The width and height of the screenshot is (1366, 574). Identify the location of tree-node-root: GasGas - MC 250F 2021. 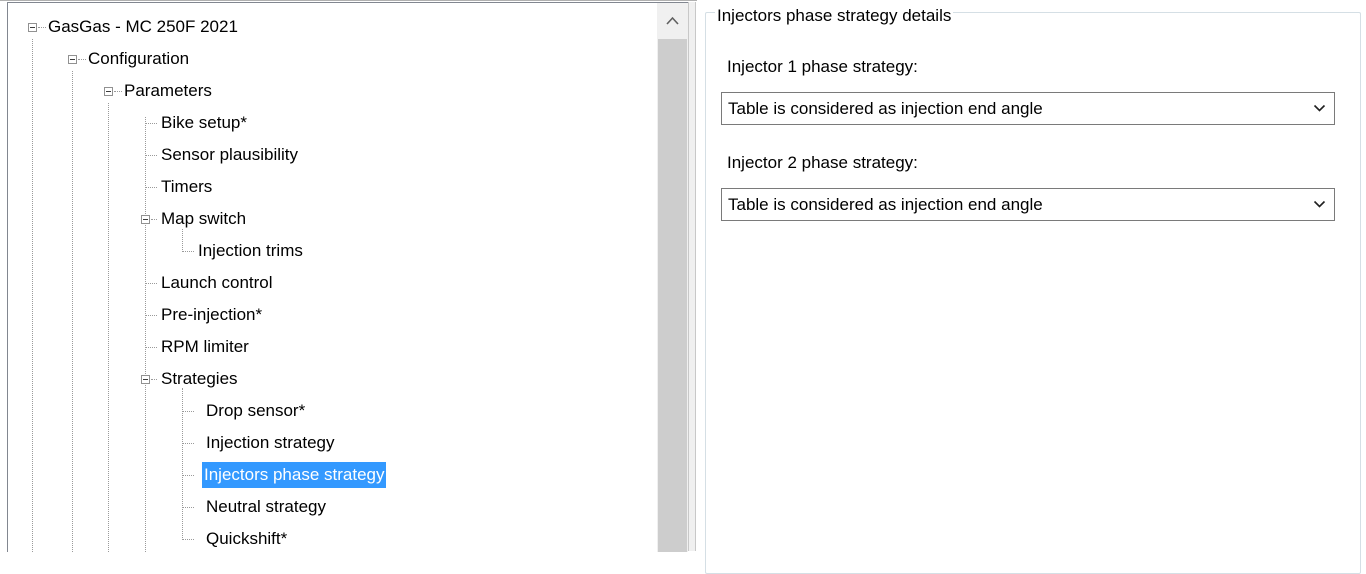
(158, 30).